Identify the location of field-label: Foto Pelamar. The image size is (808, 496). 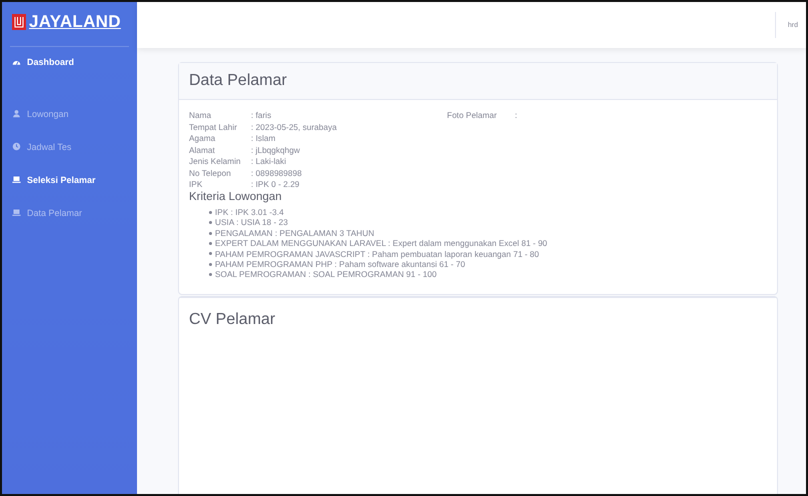
(472, 116).